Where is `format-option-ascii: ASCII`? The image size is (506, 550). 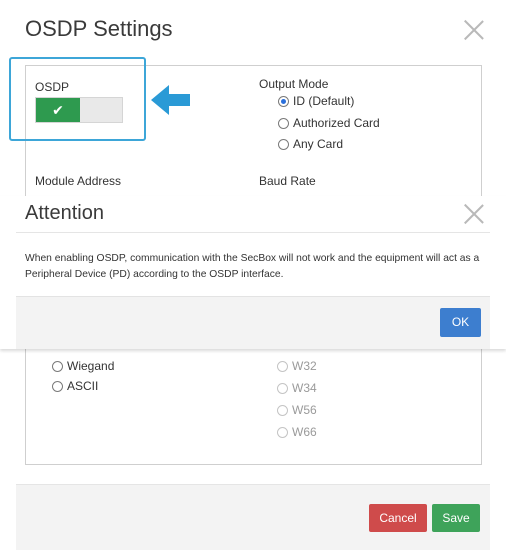 format-option-ascii: ASCII is located at coordinates (75, 386).